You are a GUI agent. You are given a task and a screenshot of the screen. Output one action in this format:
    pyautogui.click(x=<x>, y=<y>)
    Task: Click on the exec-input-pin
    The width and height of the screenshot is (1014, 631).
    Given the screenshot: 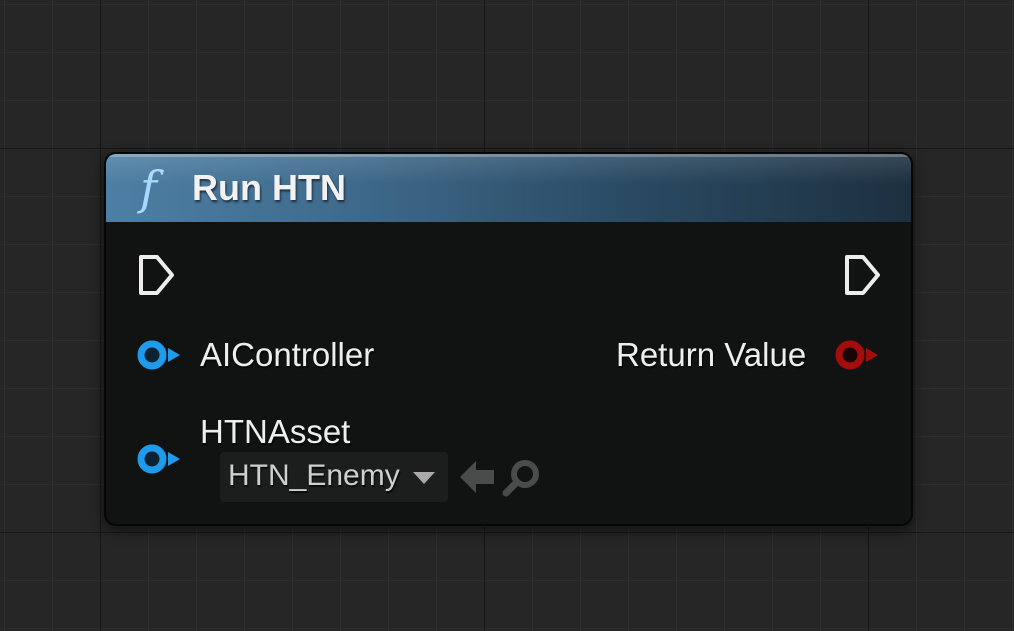 What is the action you would take?
    pyautogui.click(x=157, y=275)
    